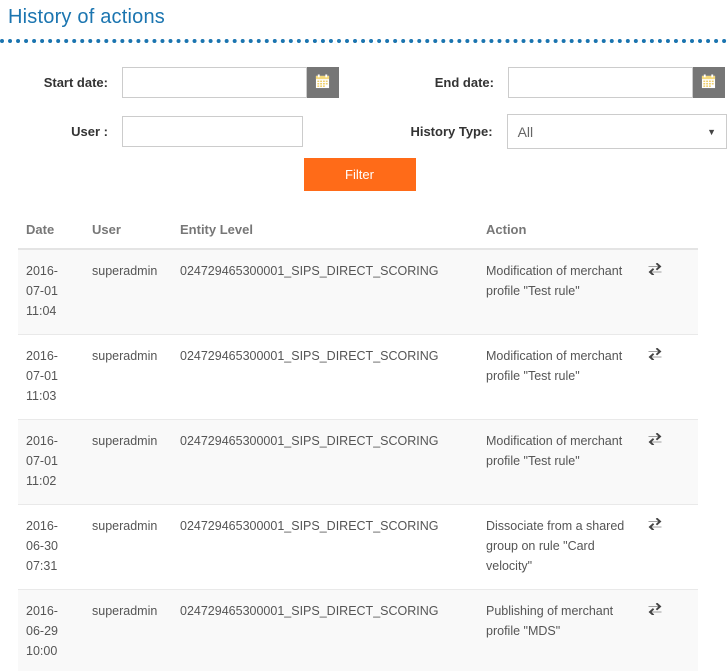 This screenshot has width=727, height=671. I want to click on form-row-dates: Start date: End date:, so click(363, 82).